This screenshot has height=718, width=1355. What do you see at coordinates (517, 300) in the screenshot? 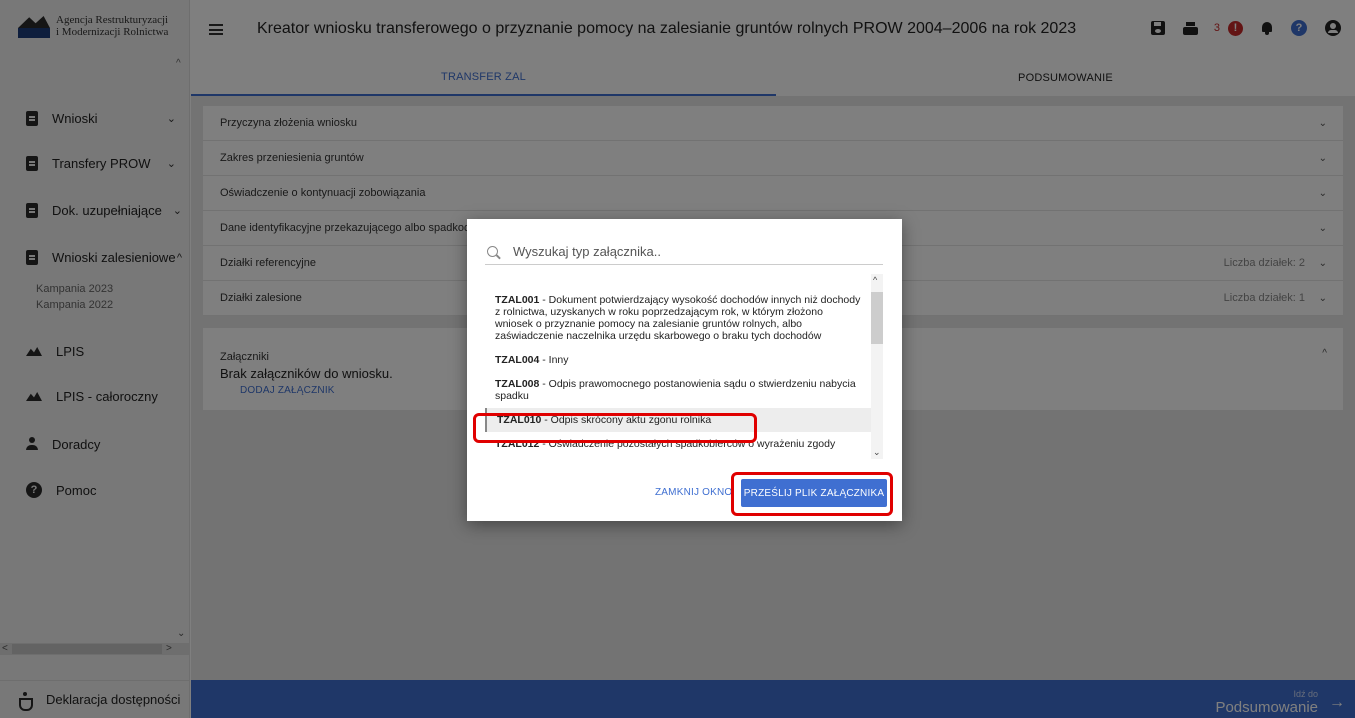
I see `item-code: TZAL001` at bounding box center [517, 300].